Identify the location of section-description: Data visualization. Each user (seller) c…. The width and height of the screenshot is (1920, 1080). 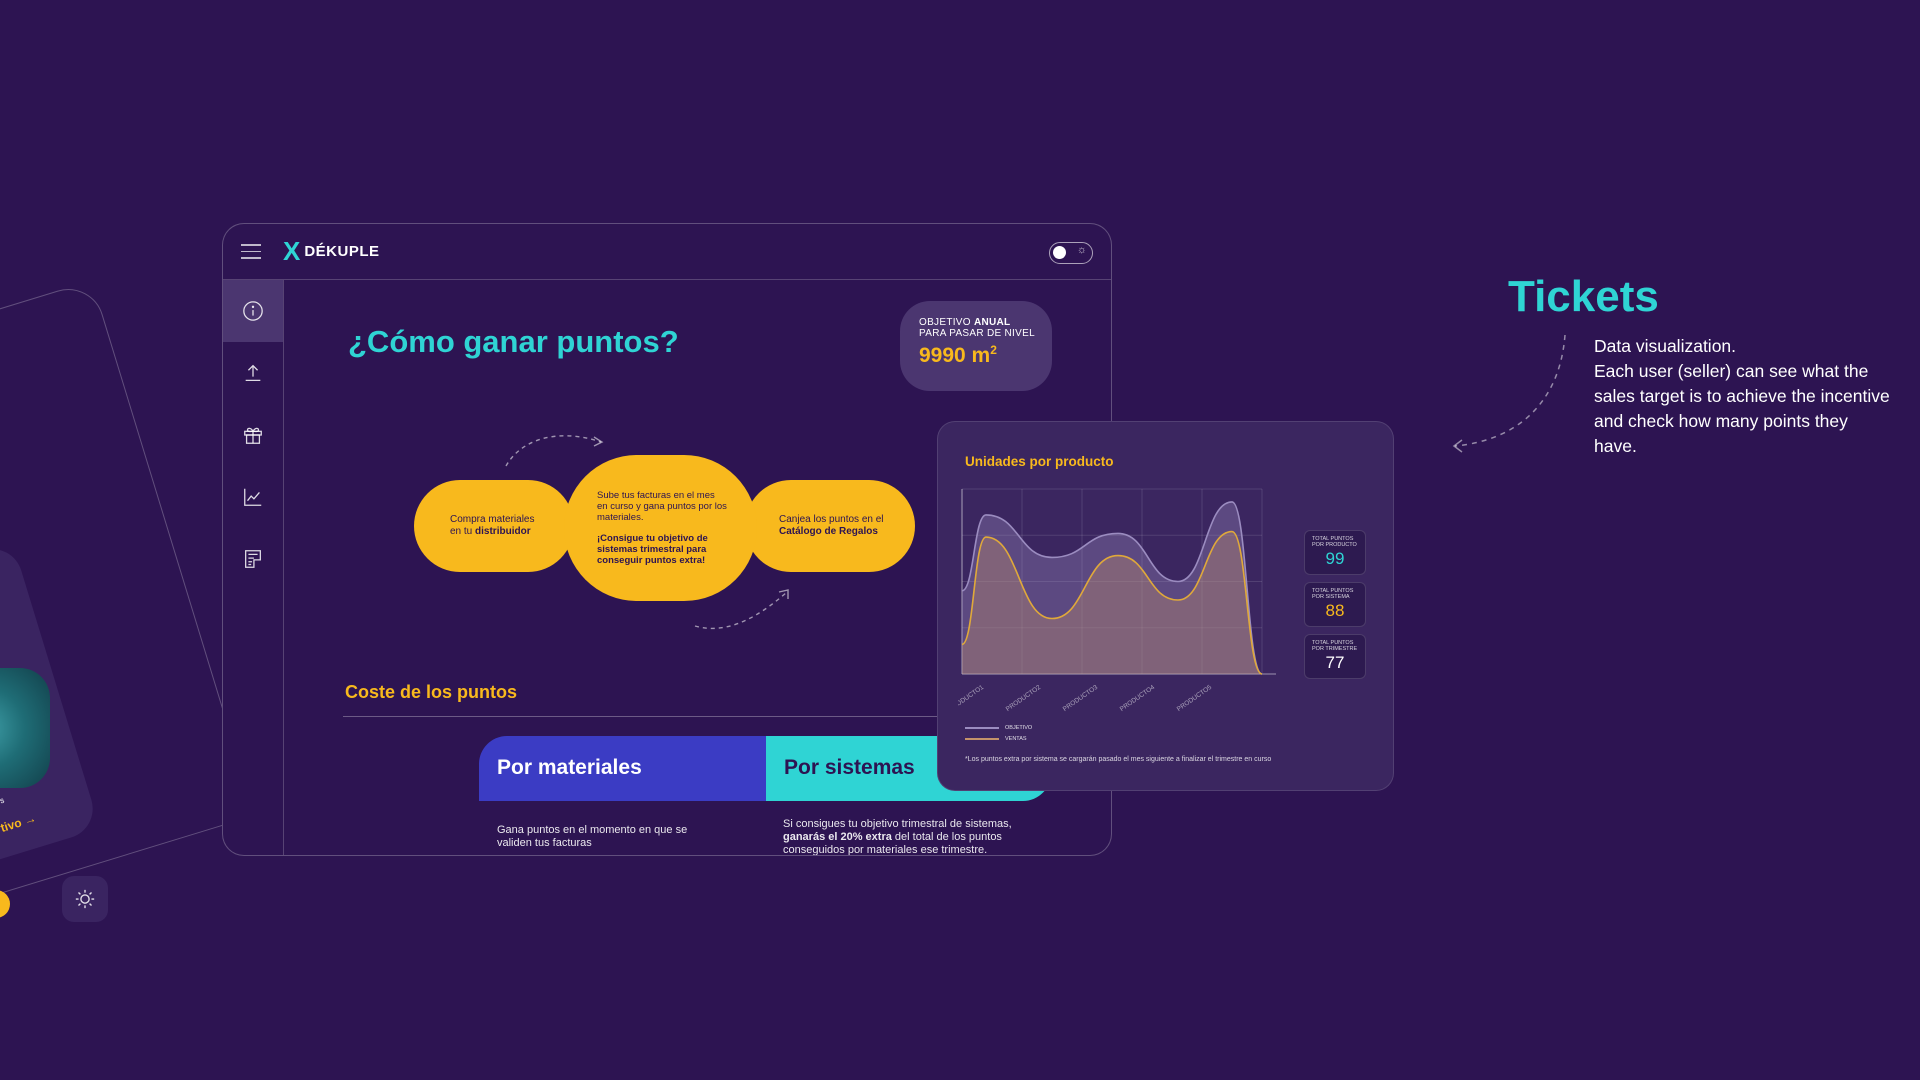
(1742, 396).